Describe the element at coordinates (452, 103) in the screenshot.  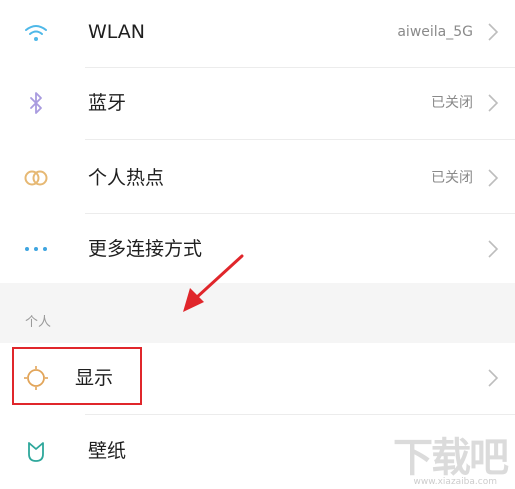
I see `bluetooth-value: 已关闭` at that location.